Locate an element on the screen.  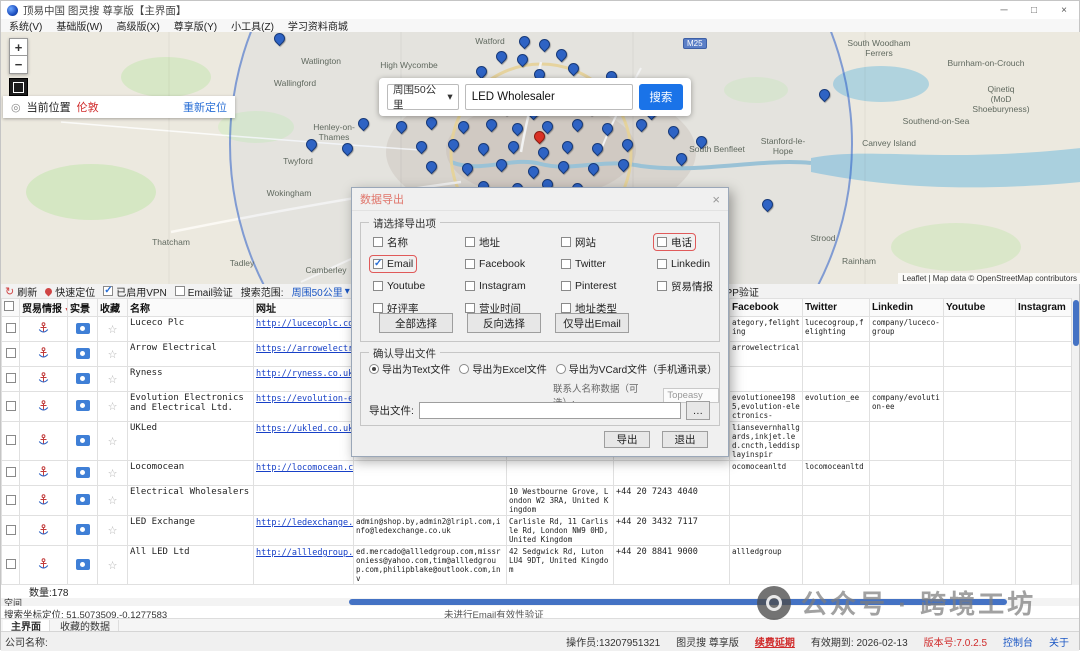
vpn-checkbox: 已启用VPN is located at coordinates (135, 291).